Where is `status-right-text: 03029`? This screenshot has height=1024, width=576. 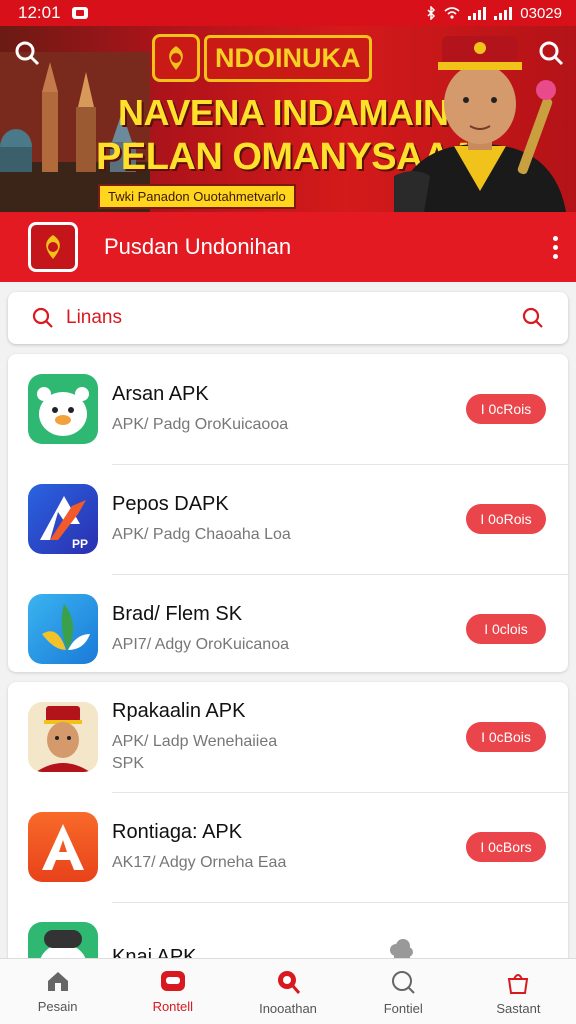
status-right-text: 03029 is located at coordinates (541, 13).